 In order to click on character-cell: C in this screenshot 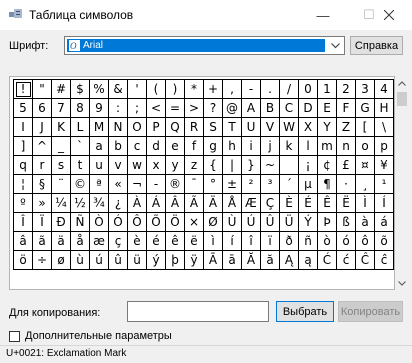, I will do `click(289, 108)`.